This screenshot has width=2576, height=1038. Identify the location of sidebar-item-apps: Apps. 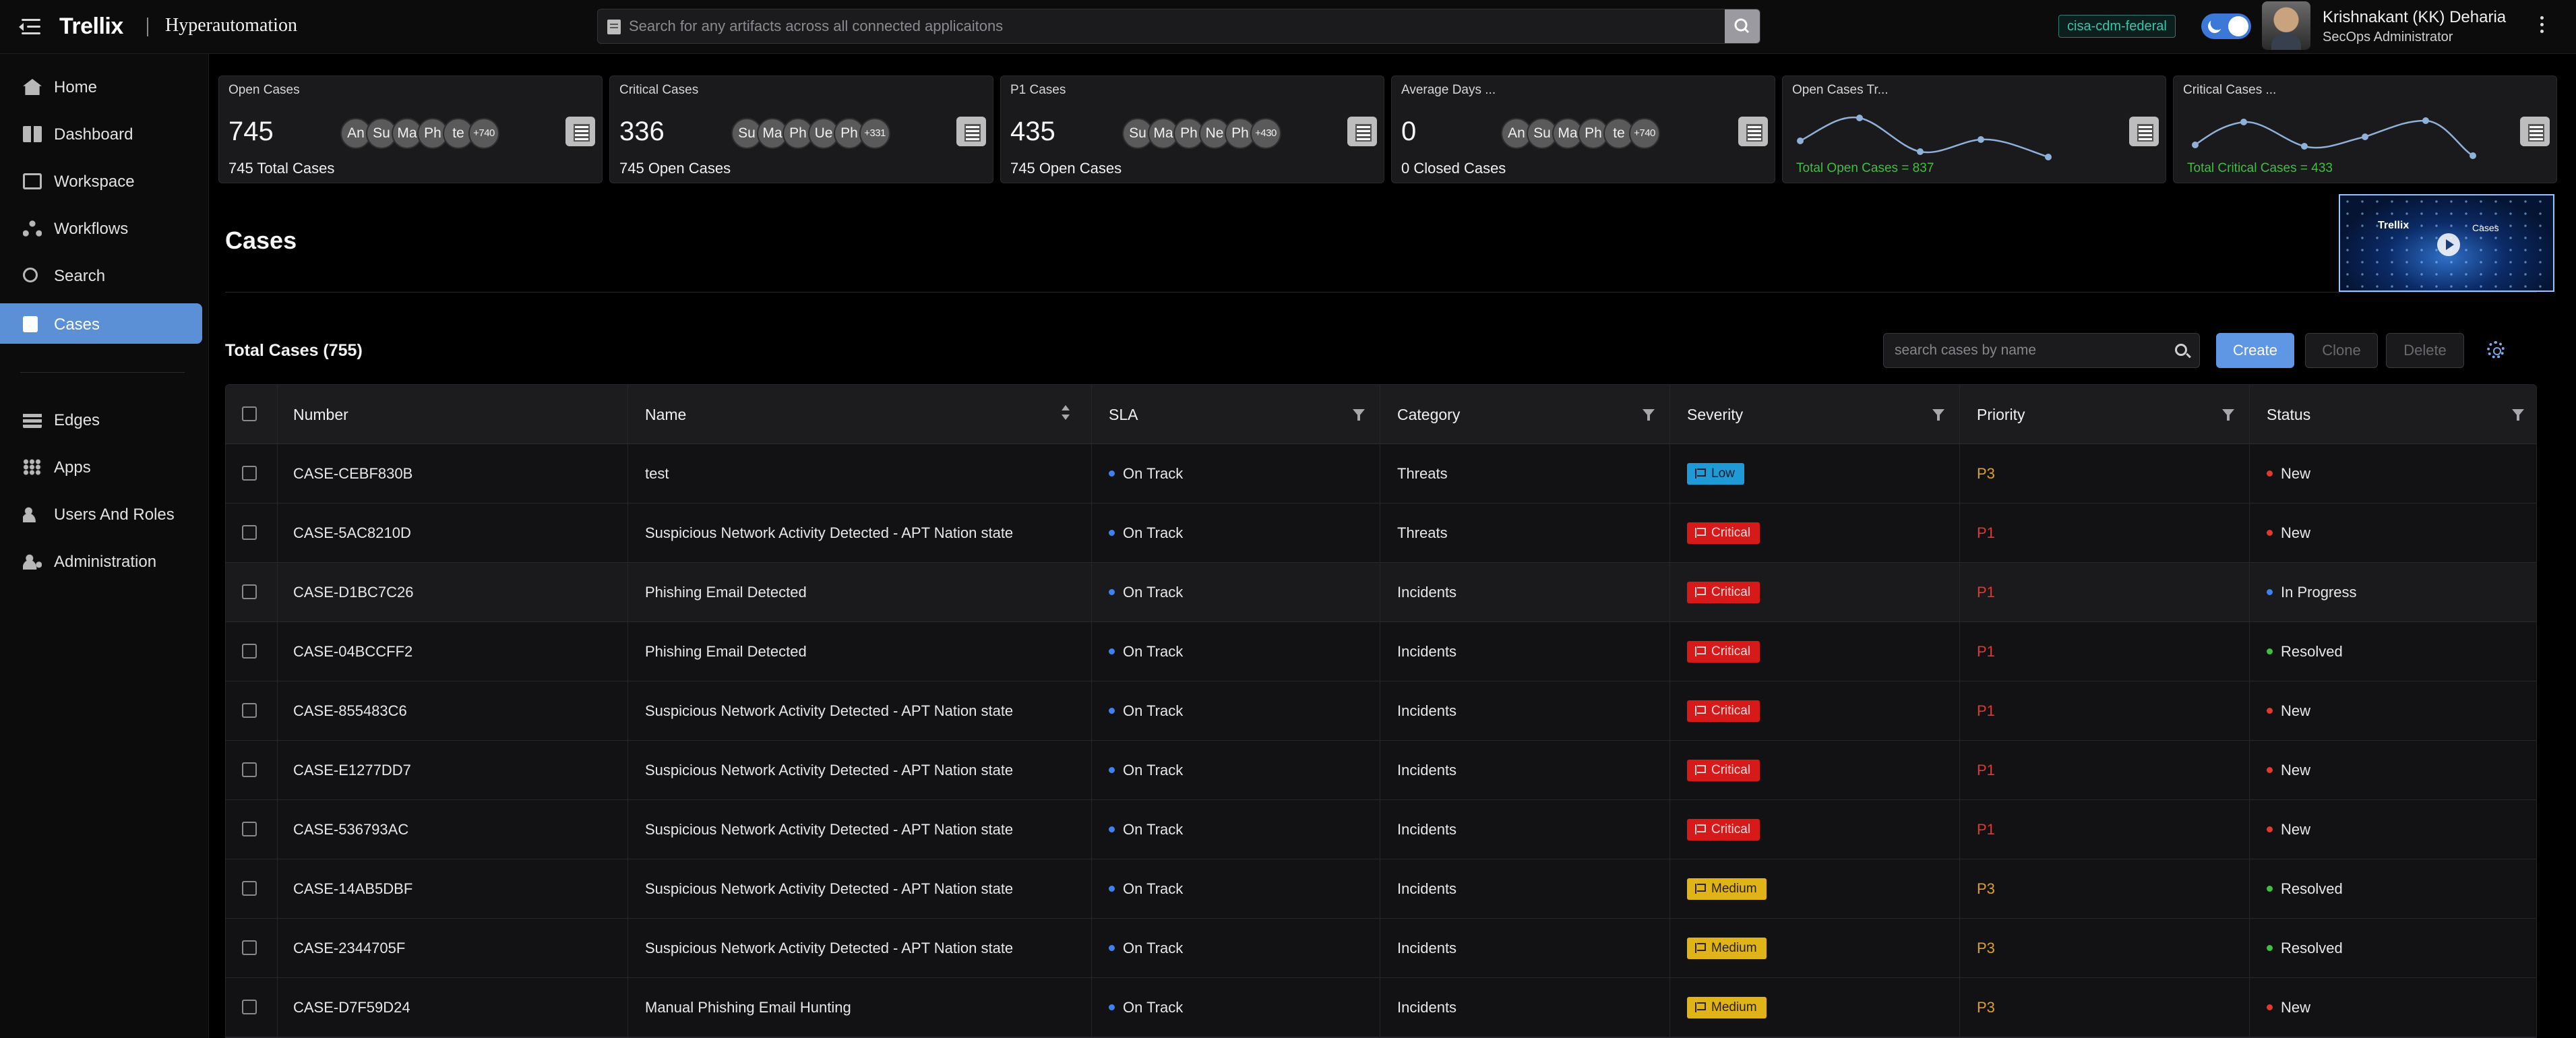
(101, 466).